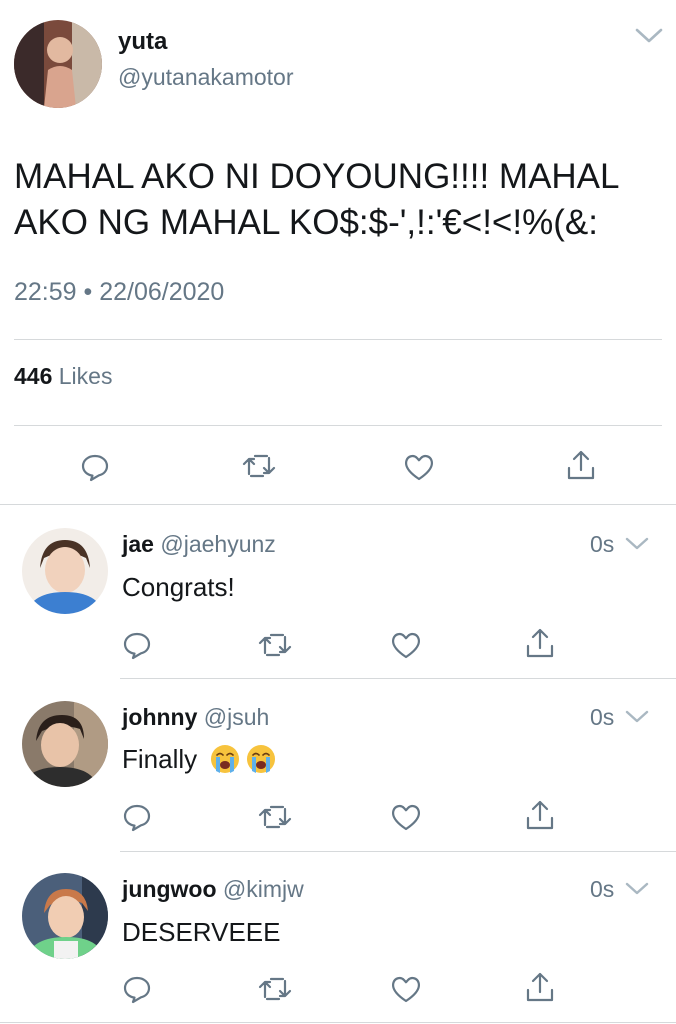 This screenshot has height=1024, width=676. What do you see at coordinates (217, 544) in the screenshot?
I see `user-handle: @jaehyunz` at bounding box center [217, 544].